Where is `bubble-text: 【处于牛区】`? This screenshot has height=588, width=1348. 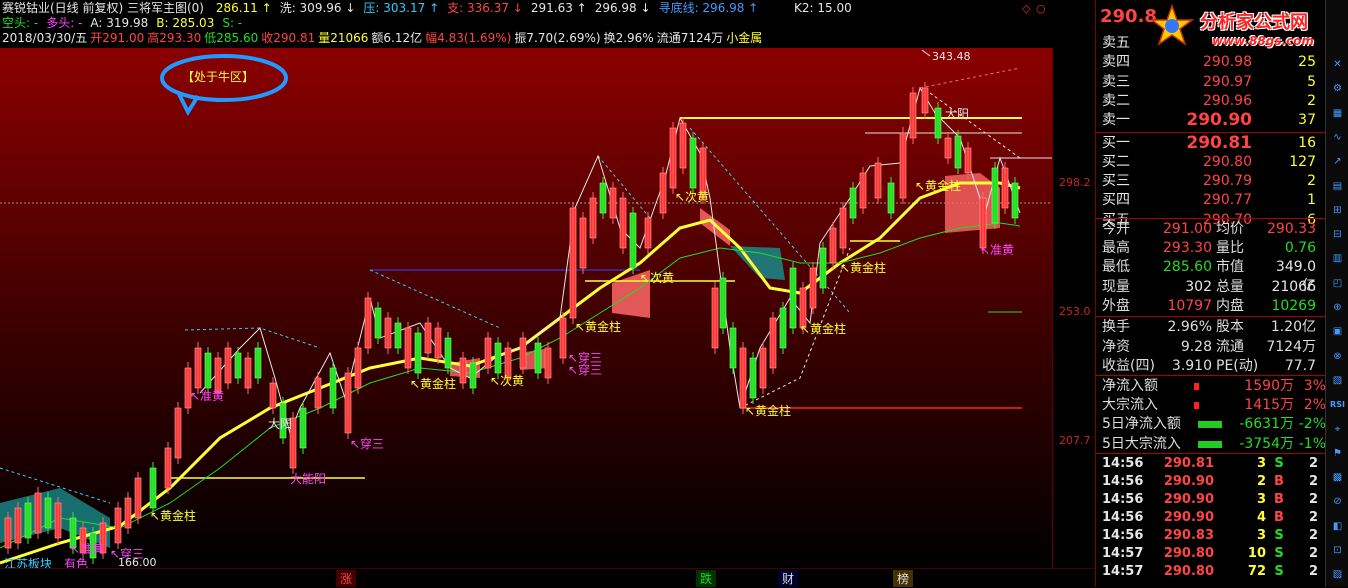
bubble-text: 【处于牛区】 is located at coordinates (218, 77).